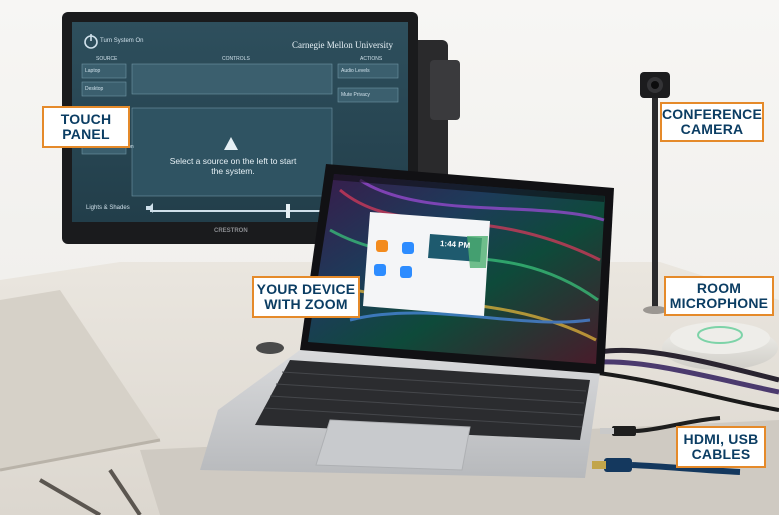 This screenshot has height=515, width=779. What do you see at coordinates (380, 270) in the screenshot?
I see `zoom-schedule-icon` at bounding box center [380, 270].